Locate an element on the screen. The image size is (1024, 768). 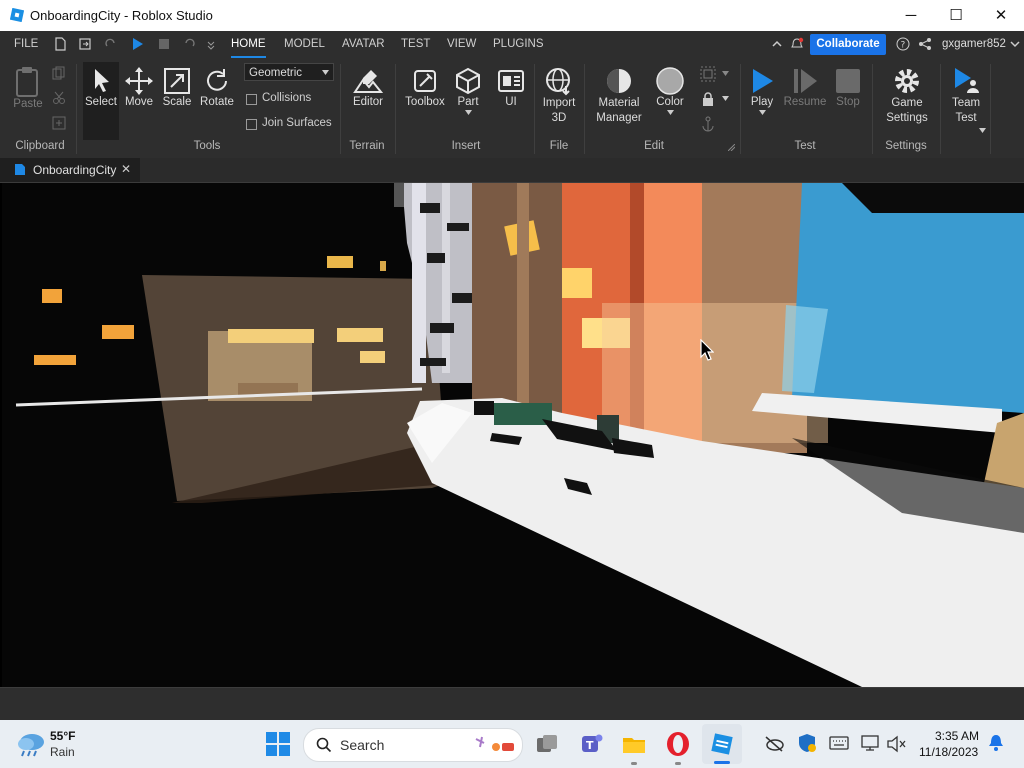
scale-icon is located at coordinates (177, 81).